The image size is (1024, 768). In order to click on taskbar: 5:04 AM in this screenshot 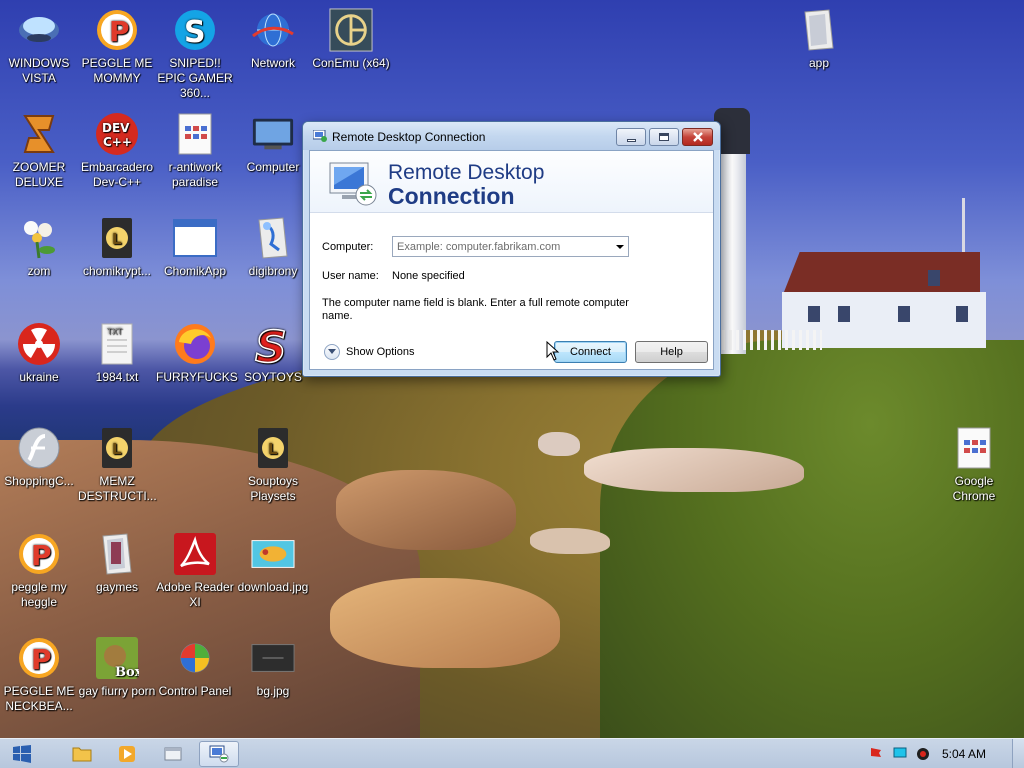, I will do `click(512, 753)`.